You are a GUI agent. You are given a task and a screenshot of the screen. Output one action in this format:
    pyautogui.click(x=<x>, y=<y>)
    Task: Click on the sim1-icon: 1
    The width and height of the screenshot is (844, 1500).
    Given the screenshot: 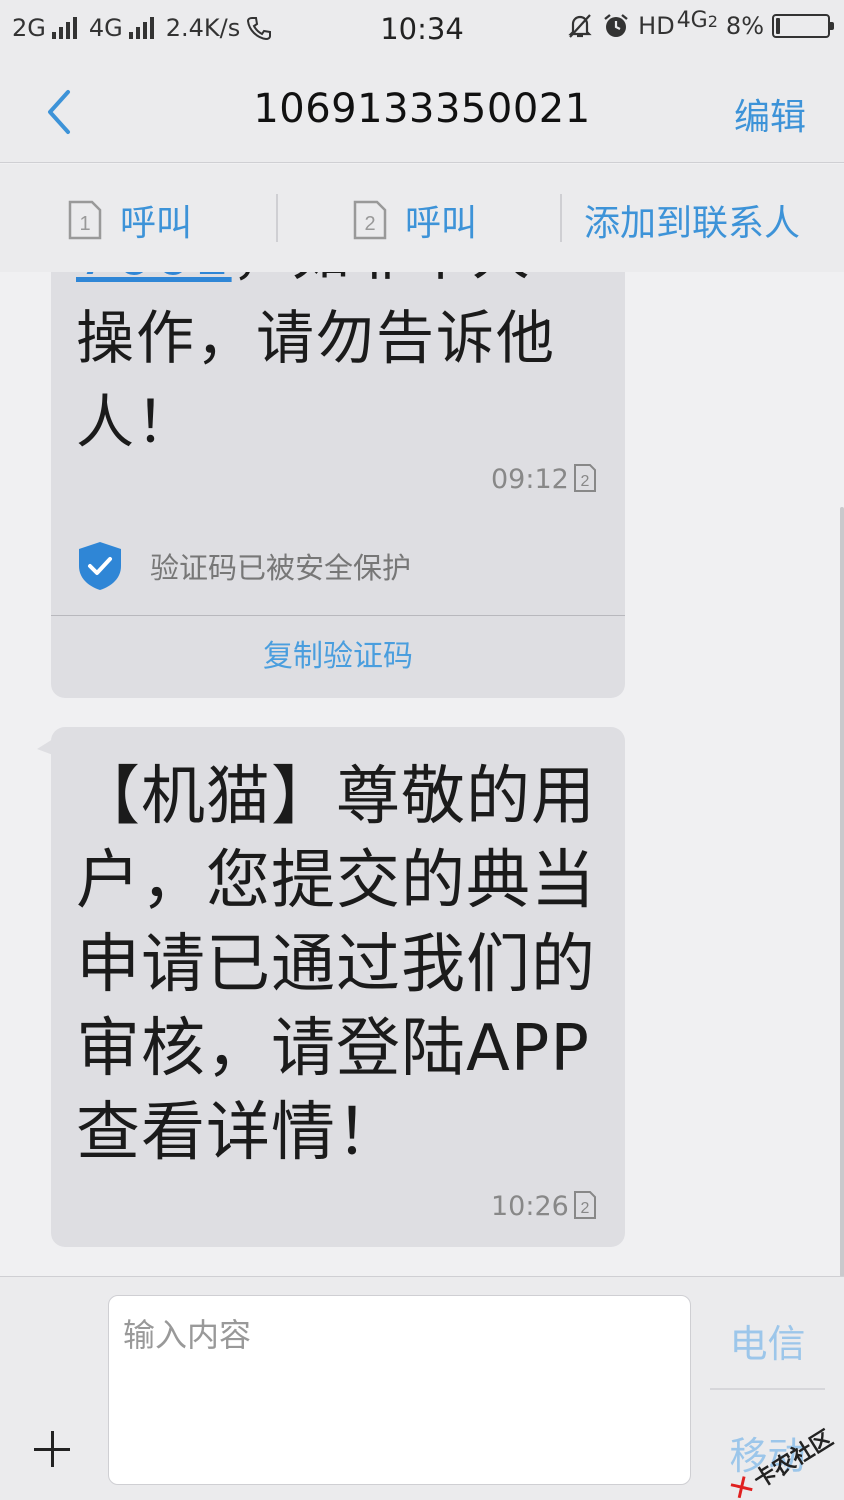 What is the action you would take?
    pyautogui.click(x=85, y=220)
    